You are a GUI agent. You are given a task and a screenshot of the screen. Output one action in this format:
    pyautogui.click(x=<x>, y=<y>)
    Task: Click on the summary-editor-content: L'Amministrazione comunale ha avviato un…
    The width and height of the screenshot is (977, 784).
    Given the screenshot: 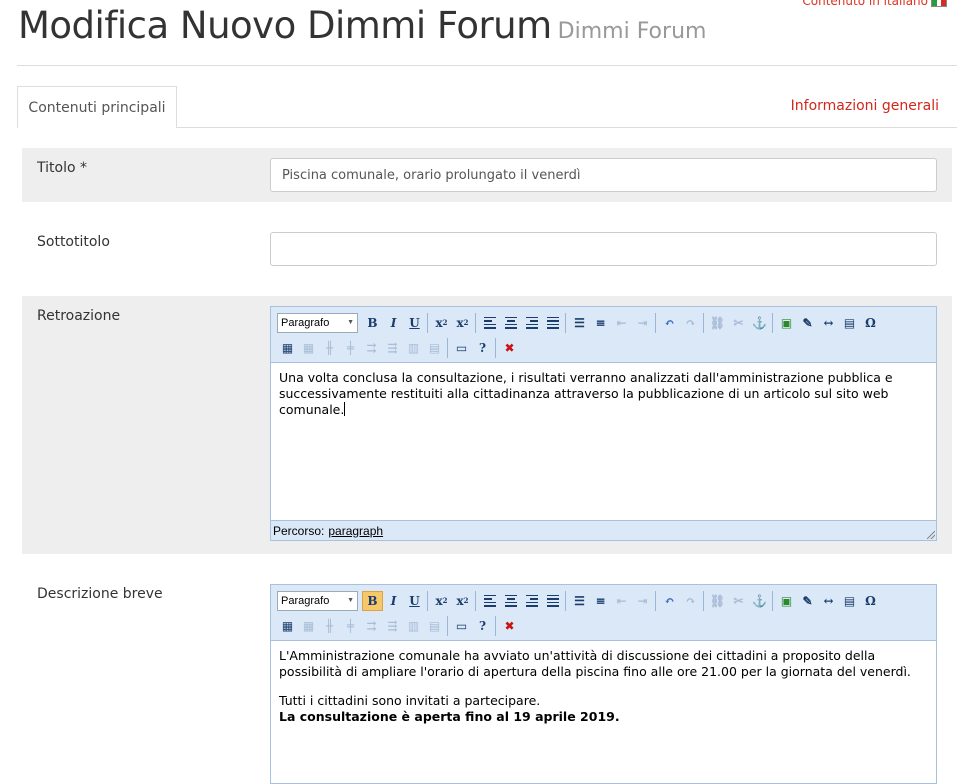 What is the action you would take?
    pyautogui.click(x=603, y=686)
    